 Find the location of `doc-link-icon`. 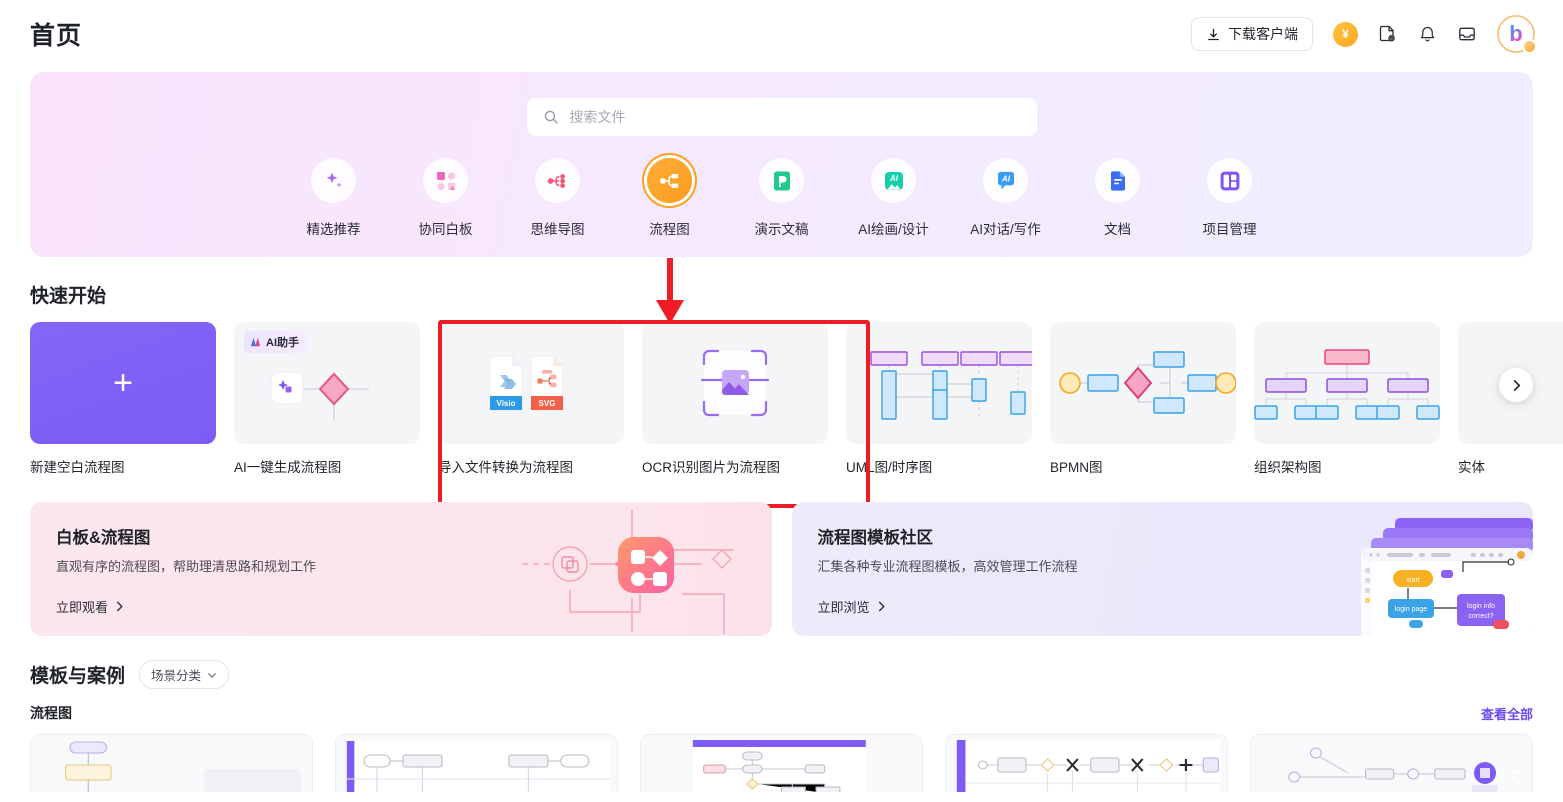

doc-link-icon is located at coordinates (1388, 34).